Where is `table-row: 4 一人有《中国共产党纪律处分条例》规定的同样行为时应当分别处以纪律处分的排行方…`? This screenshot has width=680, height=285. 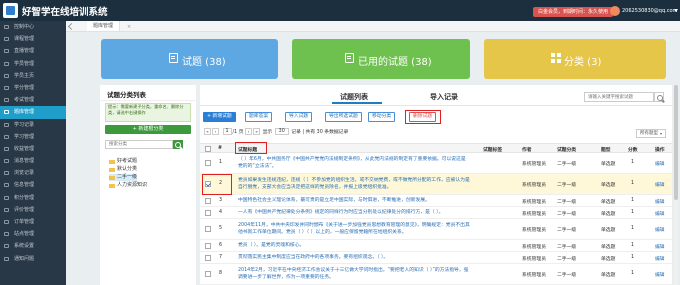 table-row: 4 一人有《中国共产党纪律处分条例》规定的同样行为时应当分别处以纪律处分的排行方… is located at coordinates (436, 213).